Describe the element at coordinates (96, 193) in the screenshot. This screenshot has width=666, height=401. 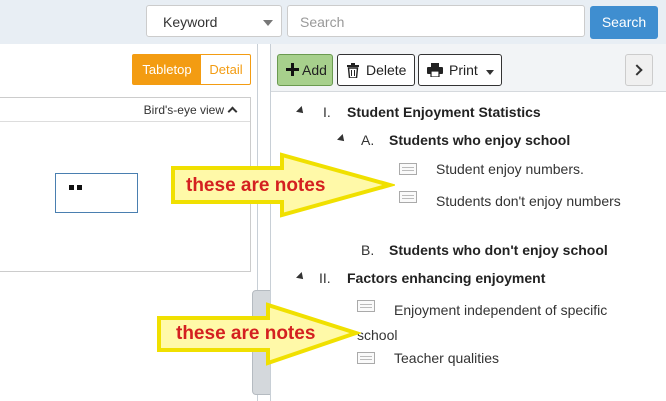
I see `minimap-viewport` at that location.